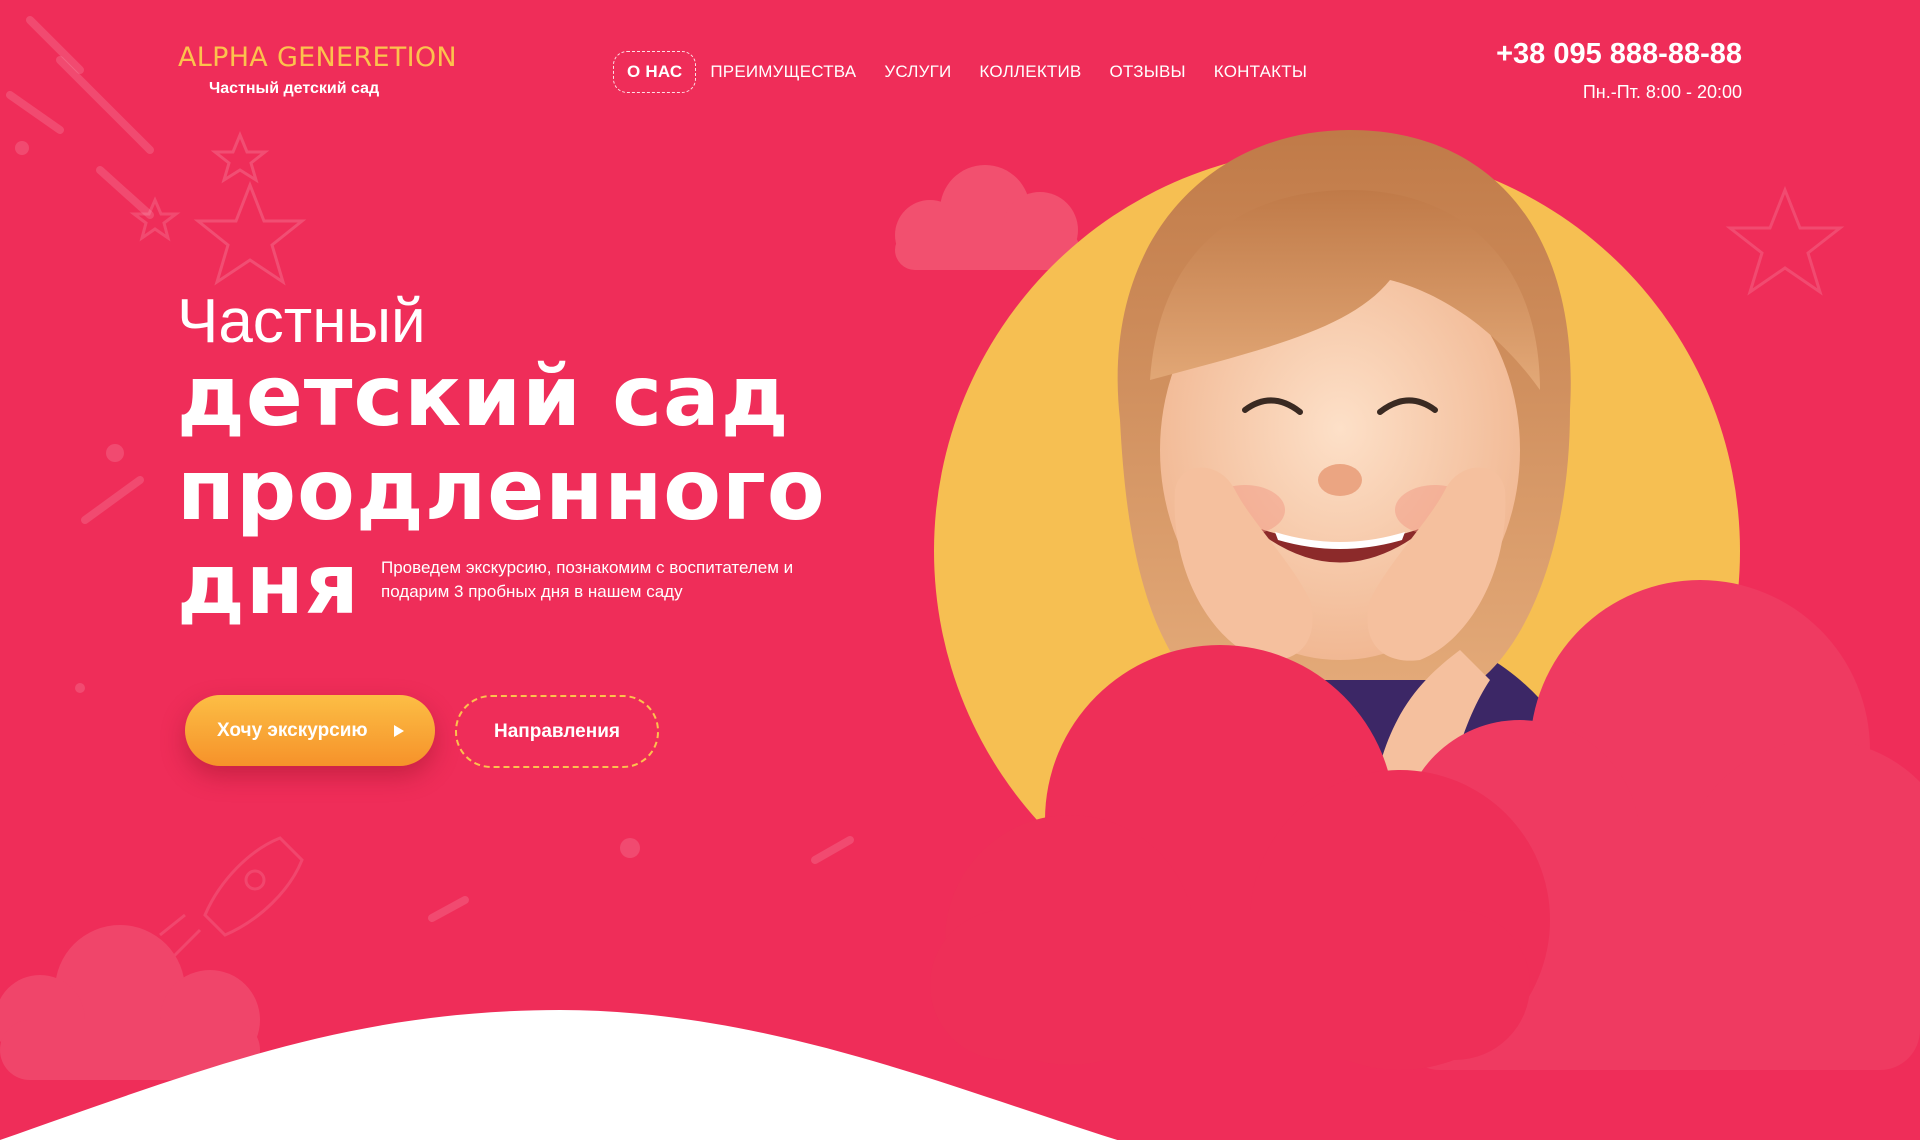 This screenshot has height=1147, width=1920. I want to click on nav-item-contacts: КОНТАКТЫ, so click(1260, 72).